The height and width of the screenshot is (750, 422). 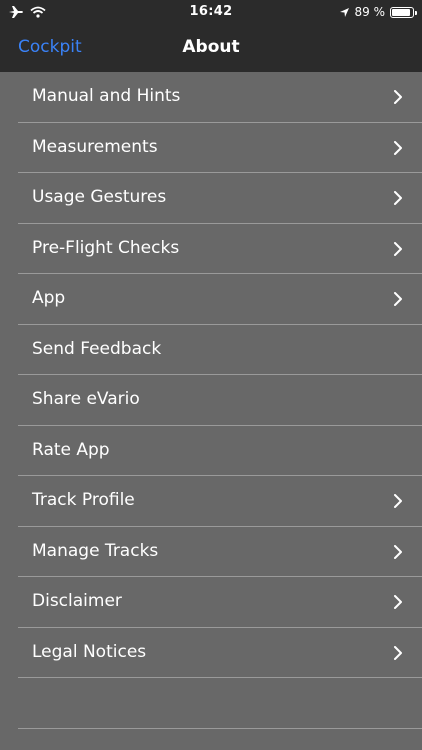 What do you see at coordinates (106, 247) in the screenshot?
I see `menu-item-label: Pre-Flight Checks` at bounding box center [106, 247].